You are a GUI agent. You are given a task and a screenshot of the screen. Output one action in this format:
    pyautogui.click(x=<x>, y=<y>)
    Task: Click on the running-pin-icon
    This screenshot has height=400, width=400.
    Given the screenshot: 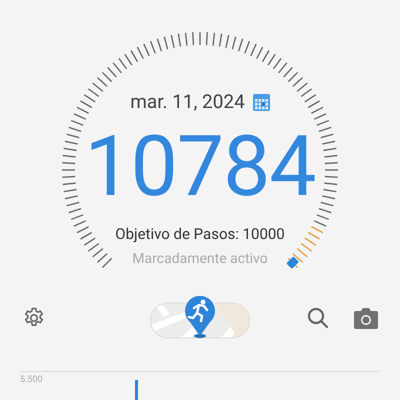 What is the action you would take?
    pyautogui.click(x=200, y=316)
    